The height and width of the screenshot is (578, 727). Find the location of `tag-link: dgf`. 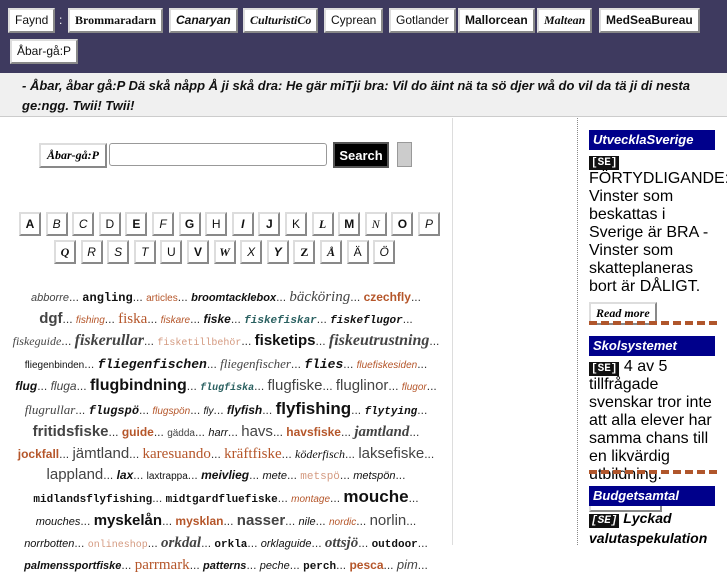

tag-link: dgf is located at coordinates (50, 318).